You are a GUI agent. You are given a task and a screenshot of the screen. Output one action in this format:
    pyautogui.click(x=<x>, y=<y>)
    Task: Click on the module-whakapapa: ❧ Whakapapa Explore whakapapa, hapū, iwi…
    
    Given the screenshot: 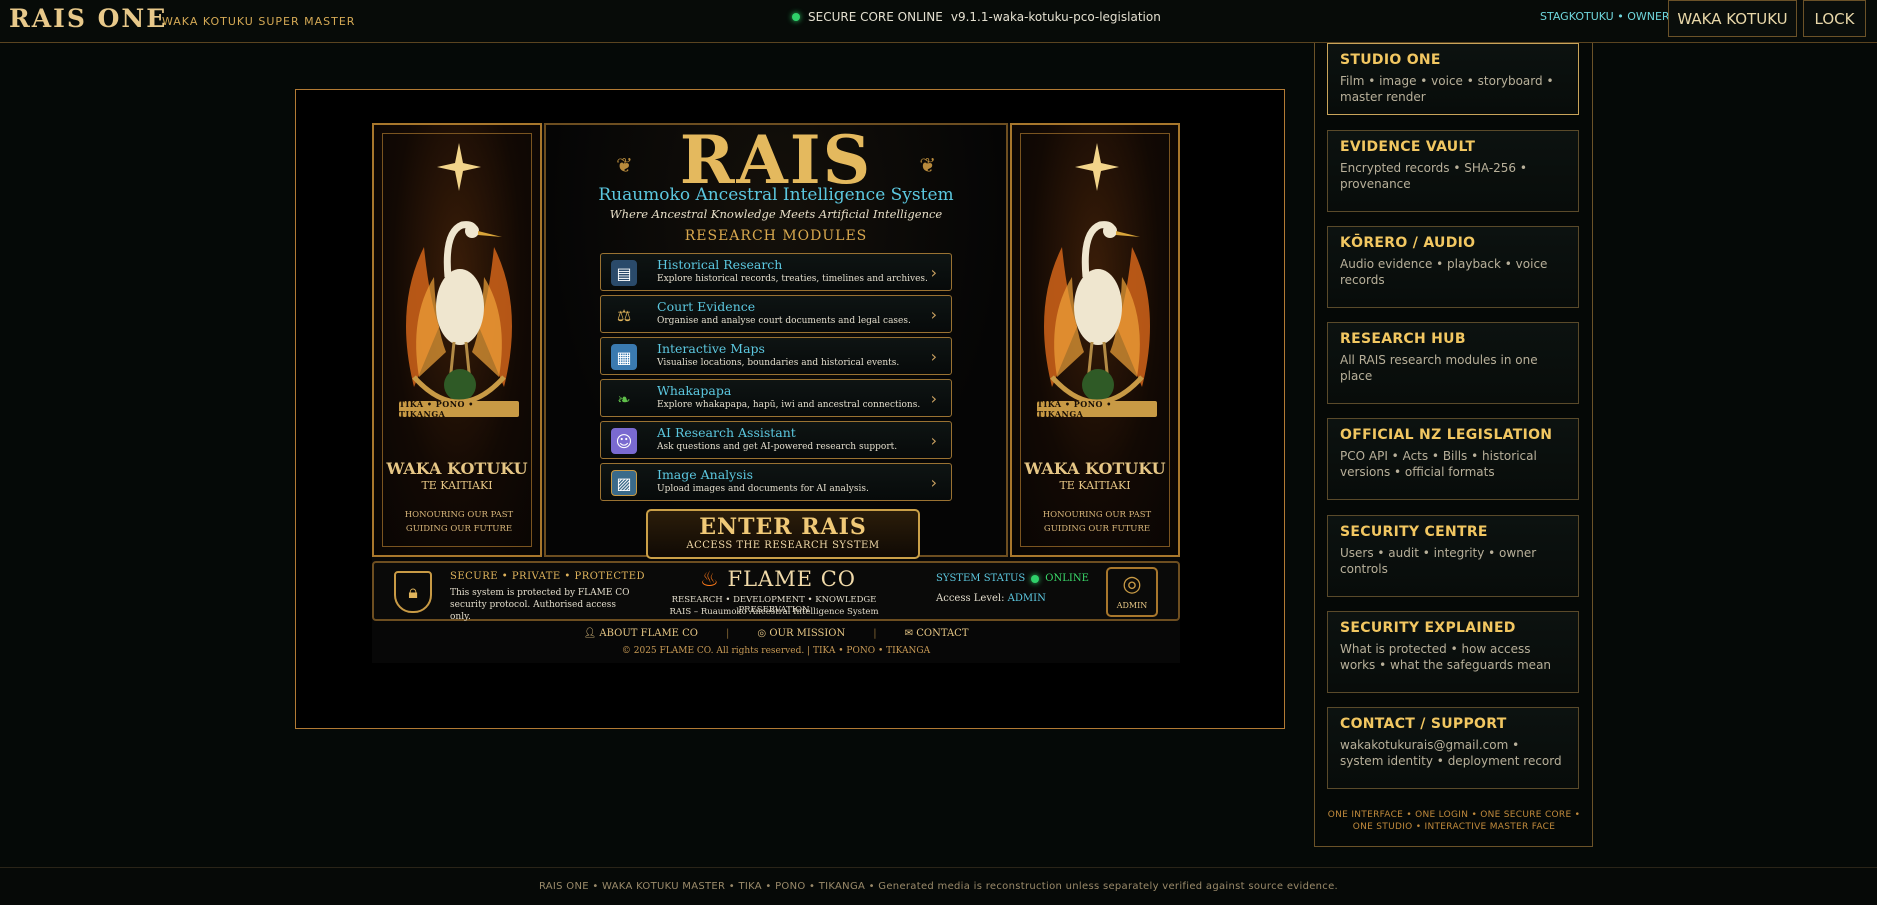 What is the action you would take?
    pyautogui.click(x=776, y=398)
    